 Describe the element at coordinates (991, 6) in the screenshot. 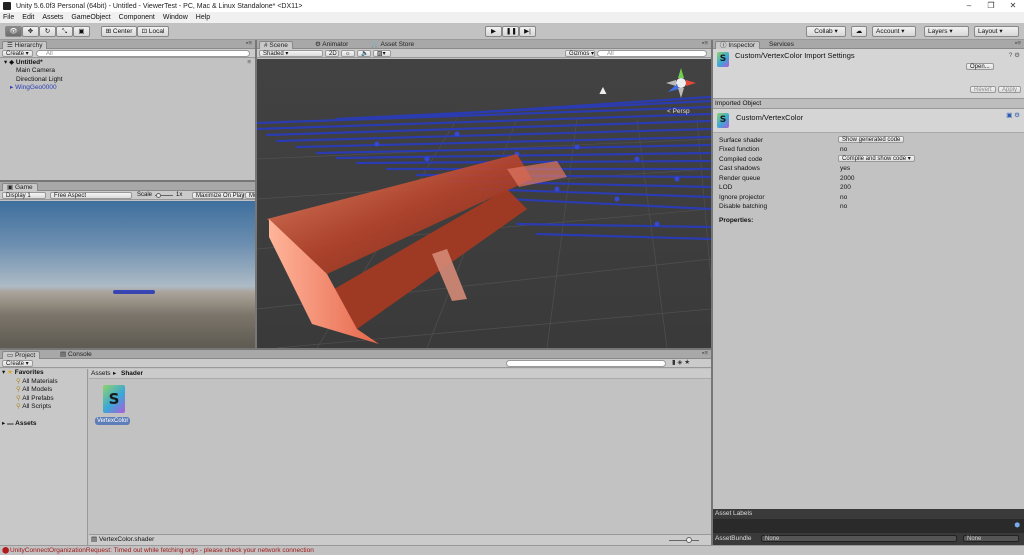

I see `maximize-button: ❐` at that location.